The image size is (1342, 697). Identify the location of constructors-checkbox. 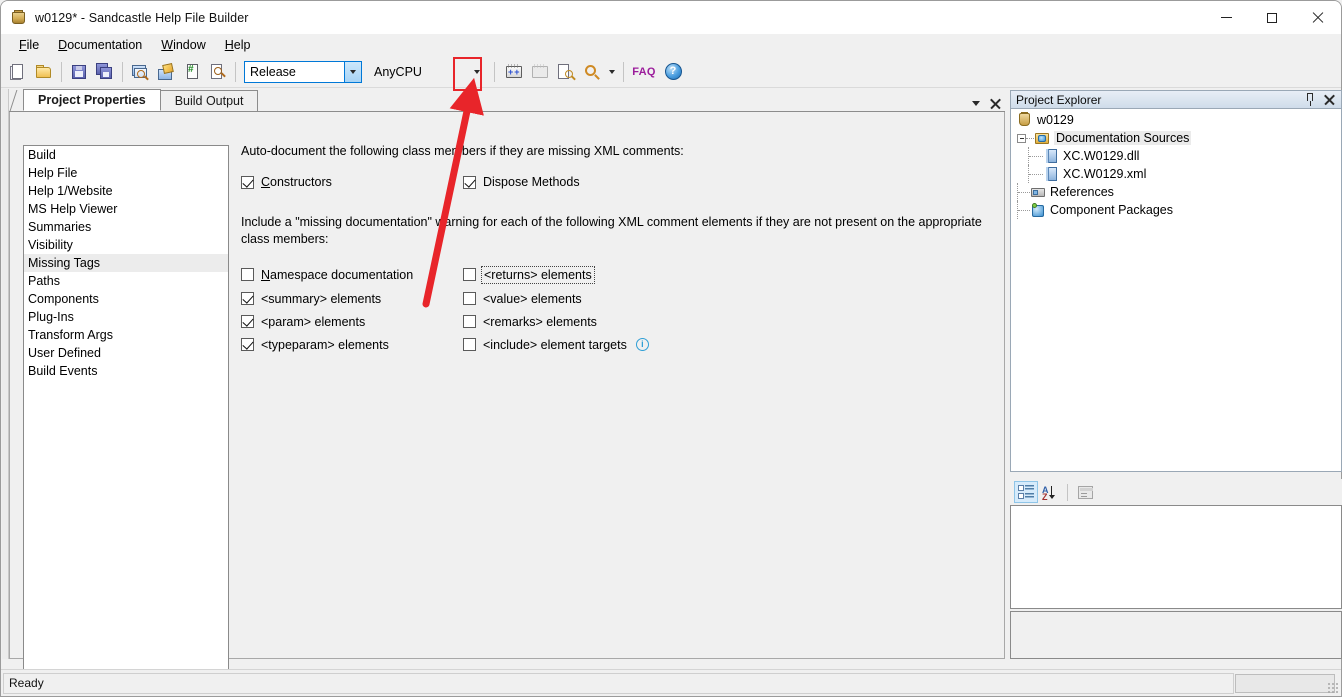
(247, 182).